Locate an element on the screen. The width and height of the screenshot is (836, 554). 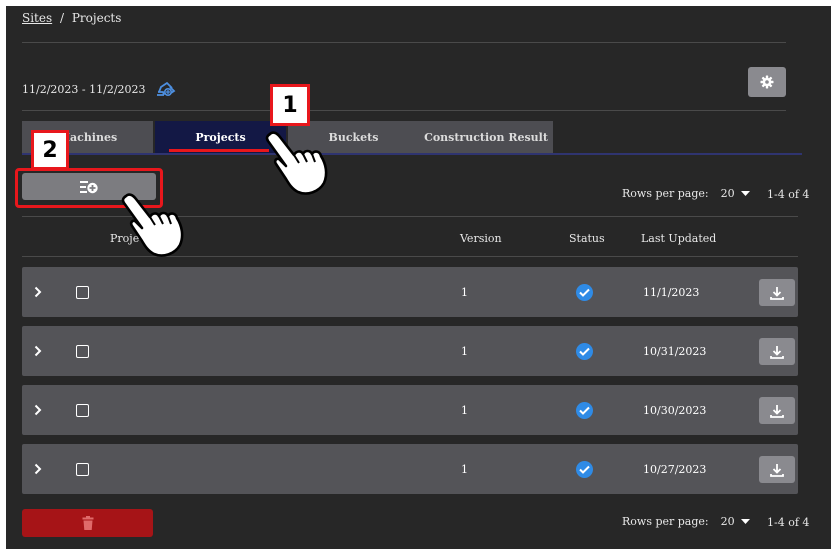
table-row: 1 10/27/2023 is located at coordinates (410, 469).